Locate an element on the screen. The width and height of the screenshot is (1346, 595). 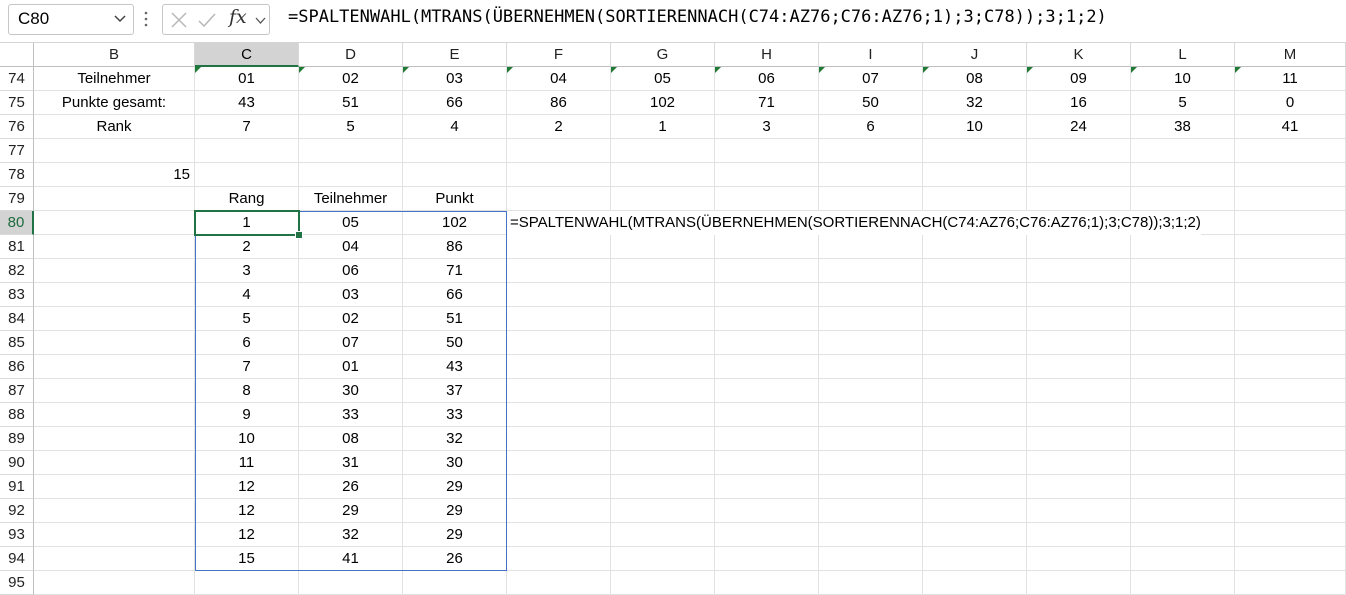
result-cell: 2 is located at coordinates (247, 247).